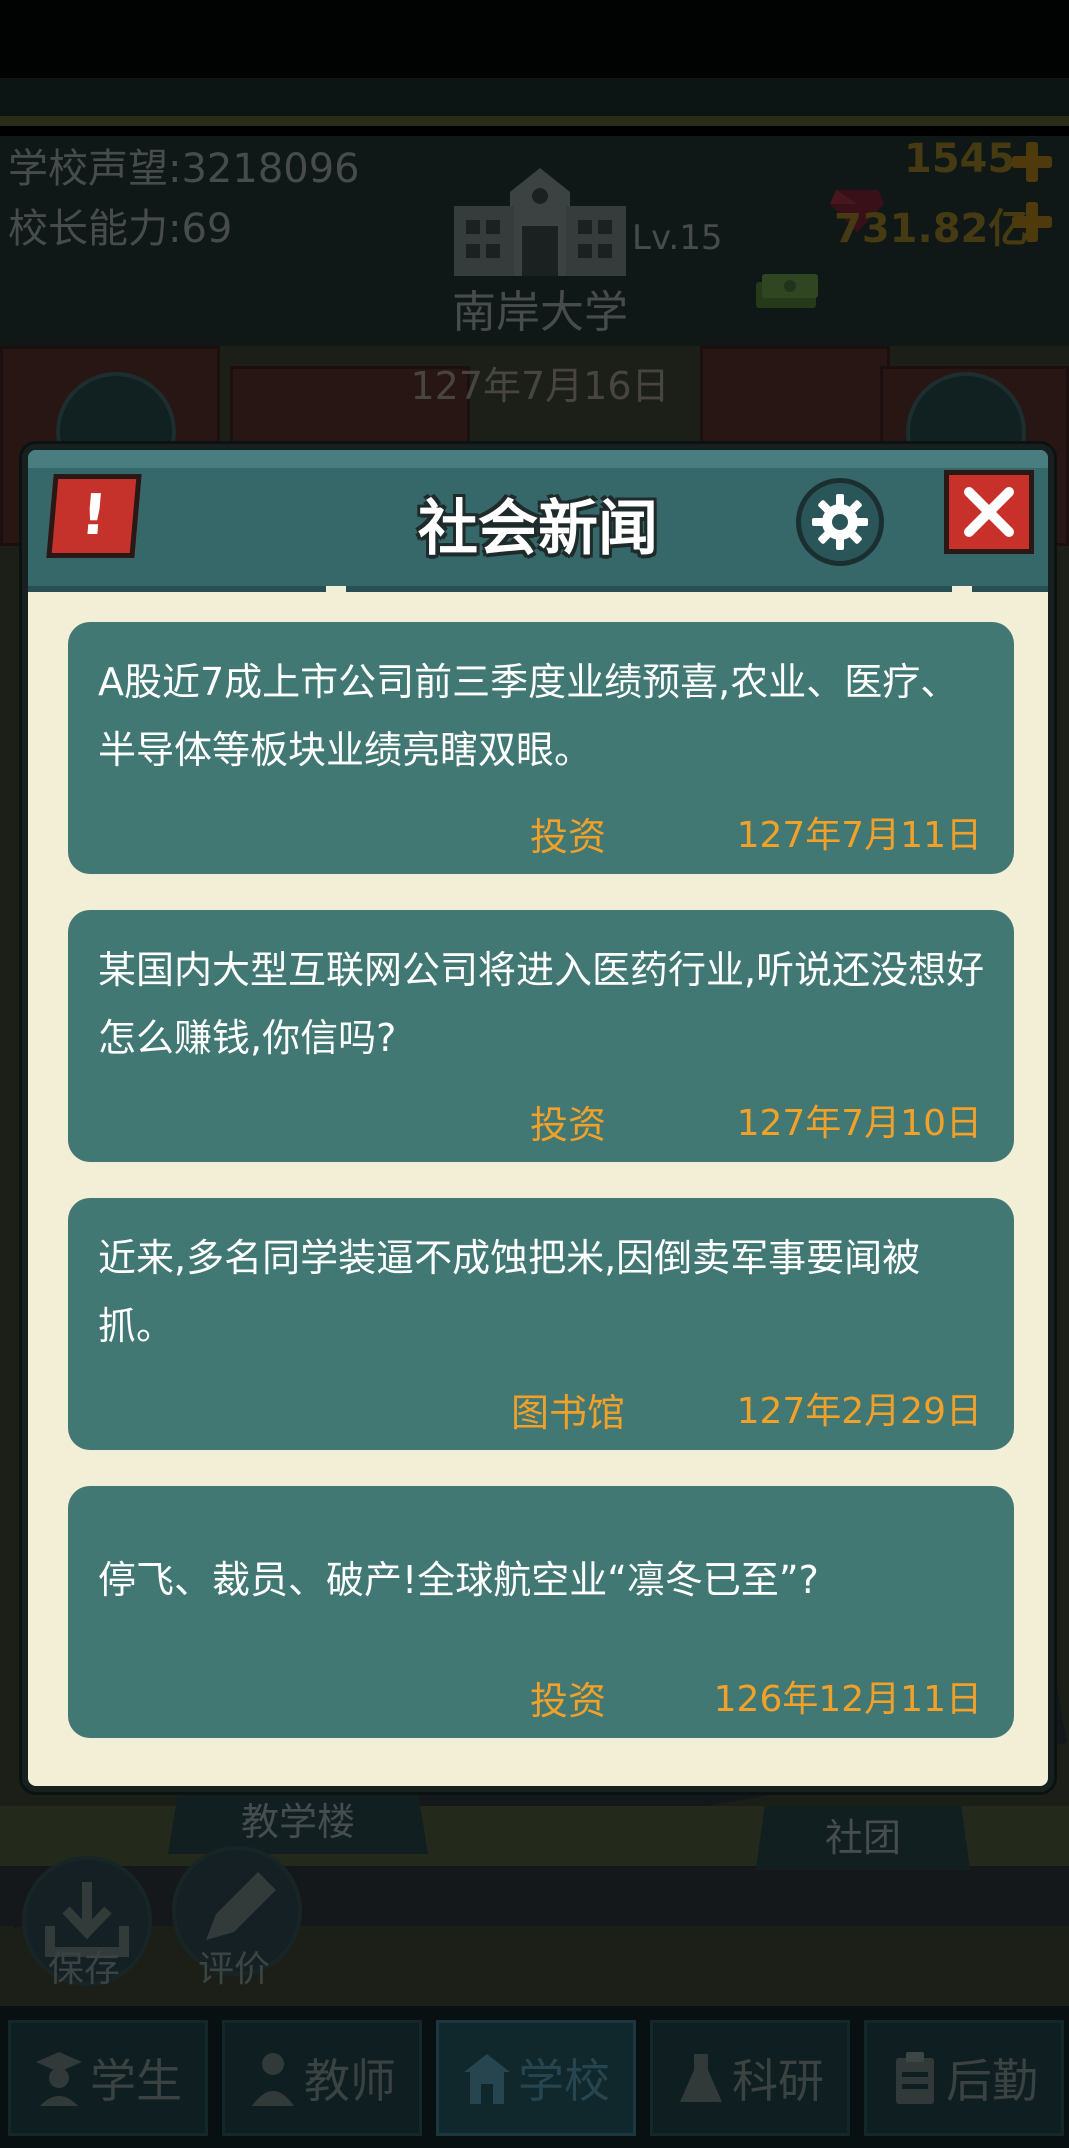 Image resolution: width=1069 pixels, height=2148 pixels. Describe the element at coordinates (847, 1699) in the screenshot. I see `news-date: 126年12月11日` at that location.